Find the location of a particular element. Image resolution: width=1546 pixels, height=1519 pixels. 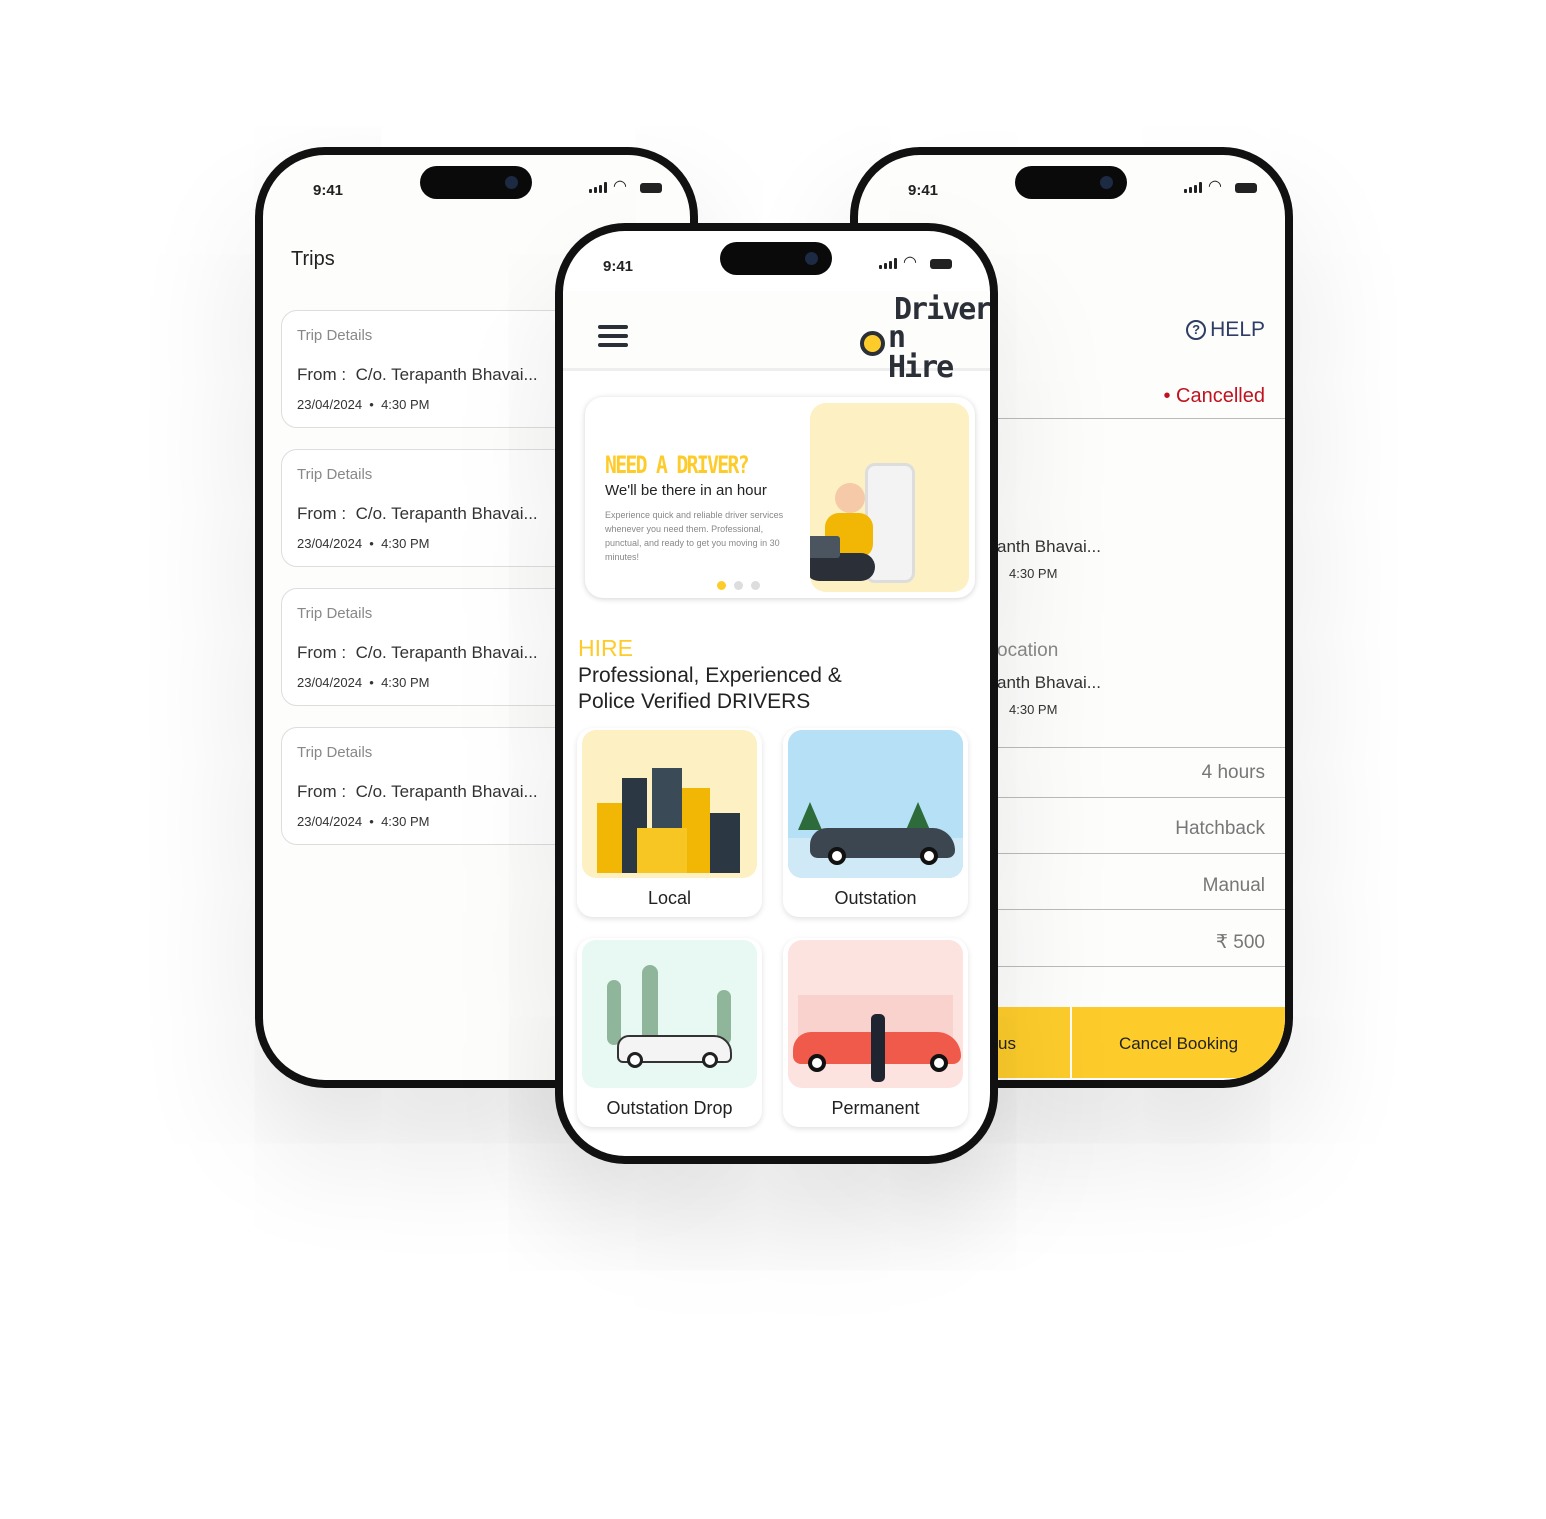

help-icon: ? is located at coordinates (1196, 330).